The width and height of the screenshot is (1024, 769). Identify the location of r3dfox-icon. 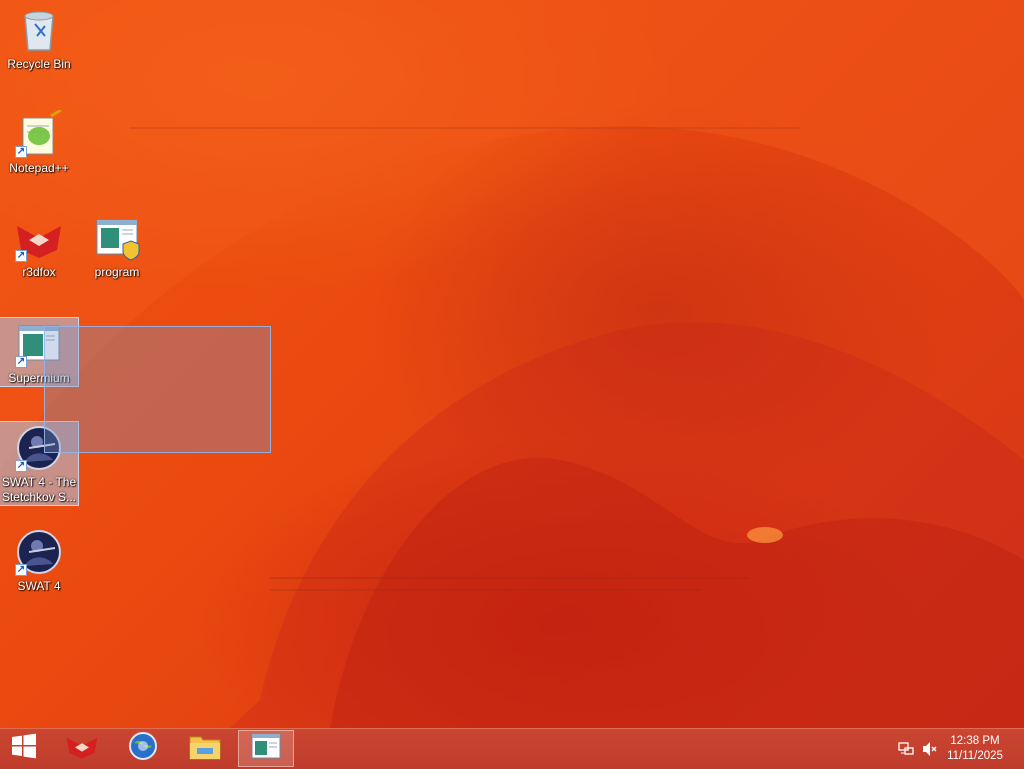
(82, 748).